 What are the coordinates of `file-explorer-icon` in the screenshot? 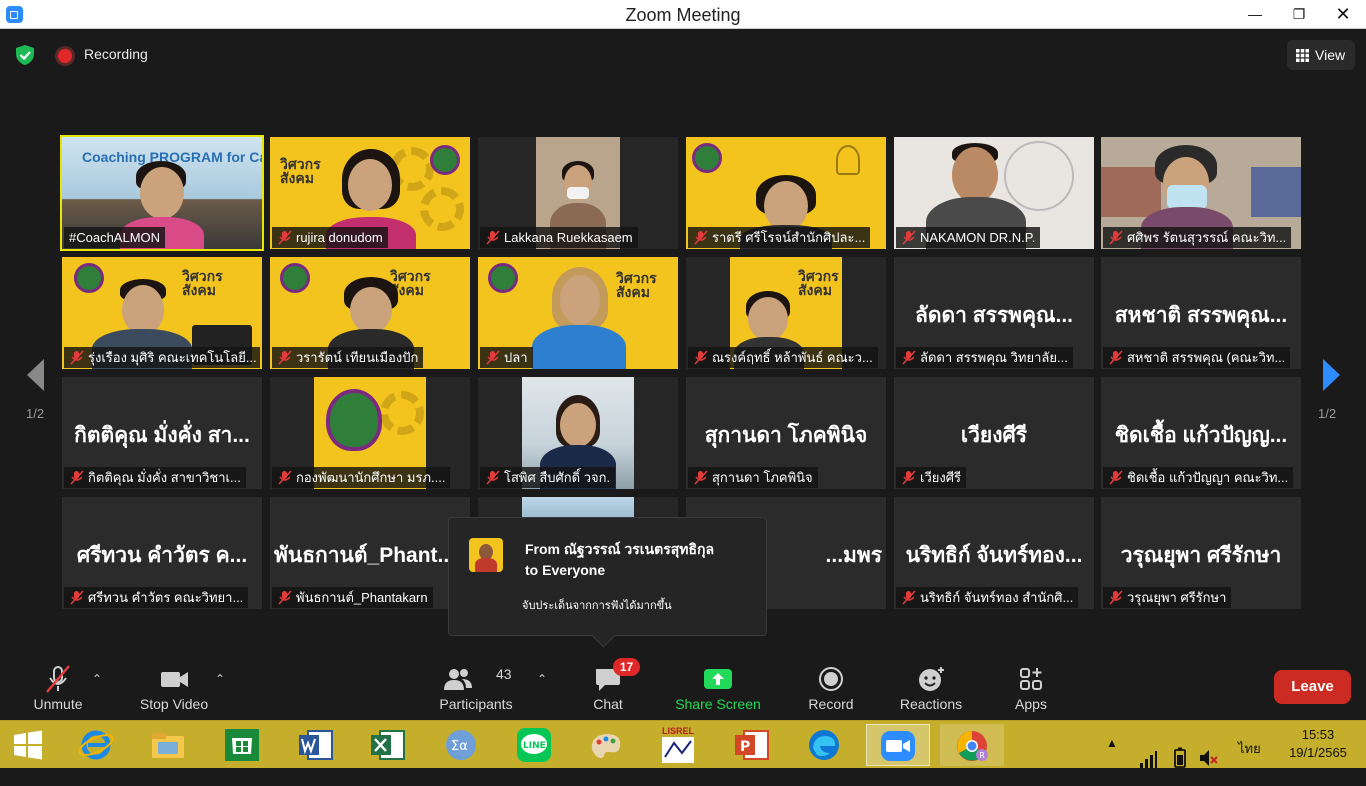 It's located at (168, 745).